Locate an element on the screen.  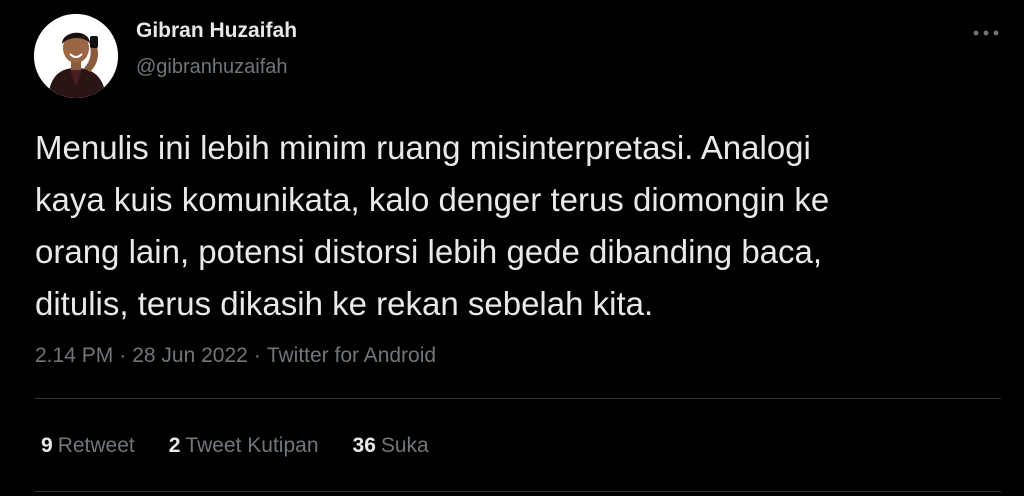
more-options-button is located at coordinates (986, 33).